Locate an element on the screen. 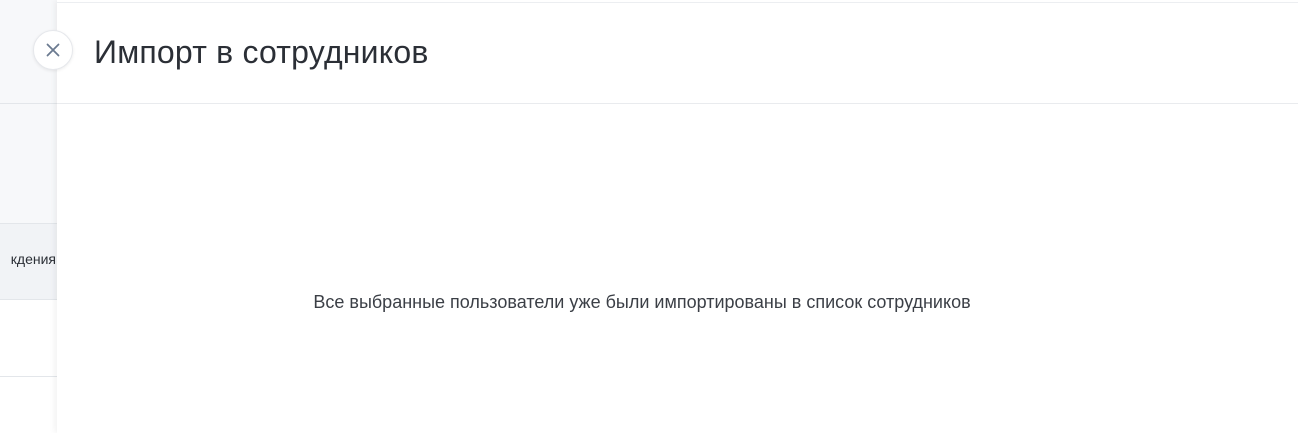 The width and height of the screenshot is (1298, 433). close-icon is located at coordinates (53, 50).